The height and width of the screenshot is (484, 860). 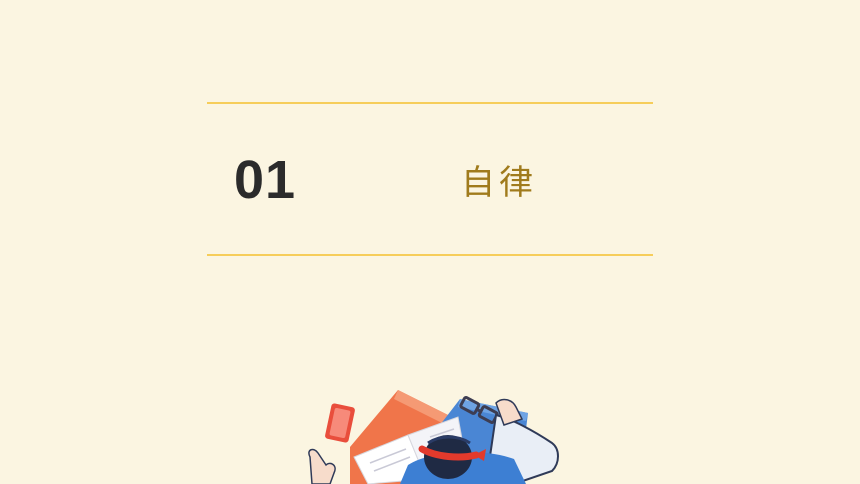 I want to click on section-title: 自律, so click(x=499, y=183).